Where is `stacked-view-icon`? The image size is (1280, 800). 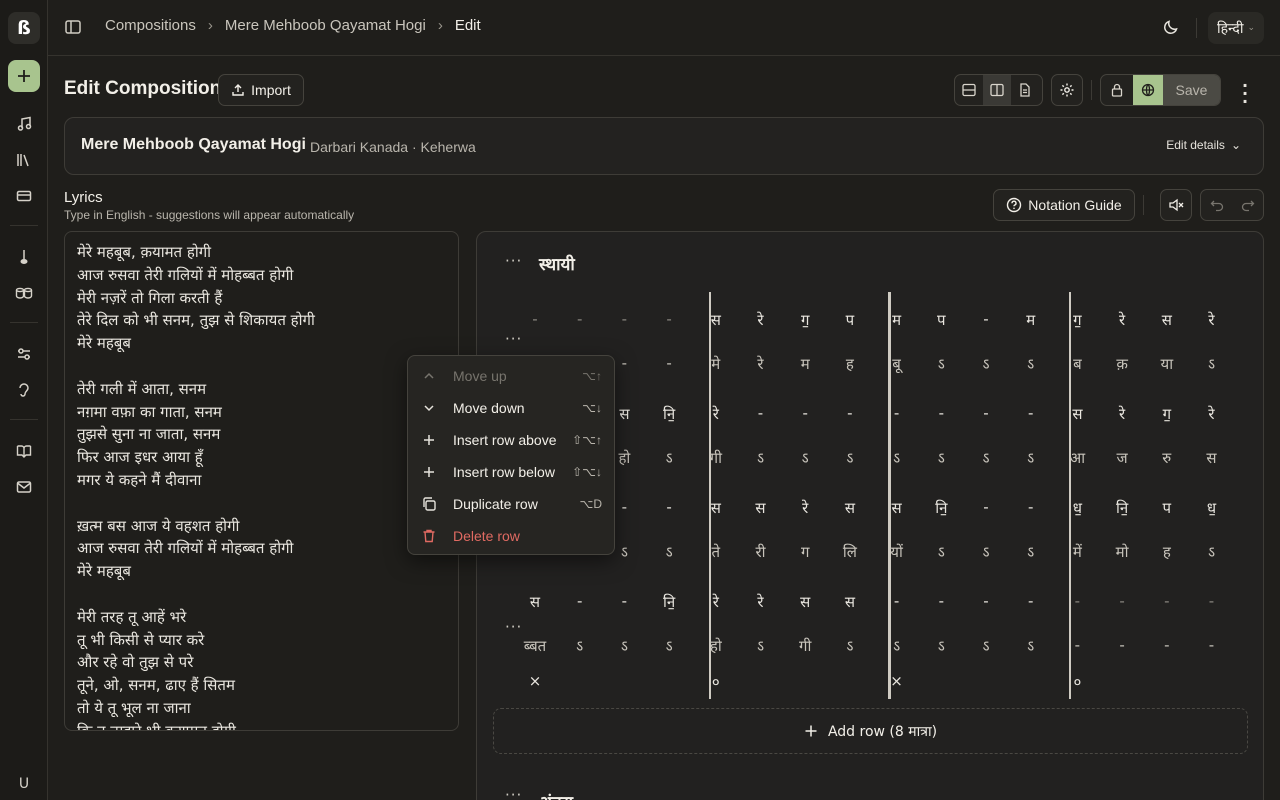 stacked-view-icon is located at coordinates (969, 90).